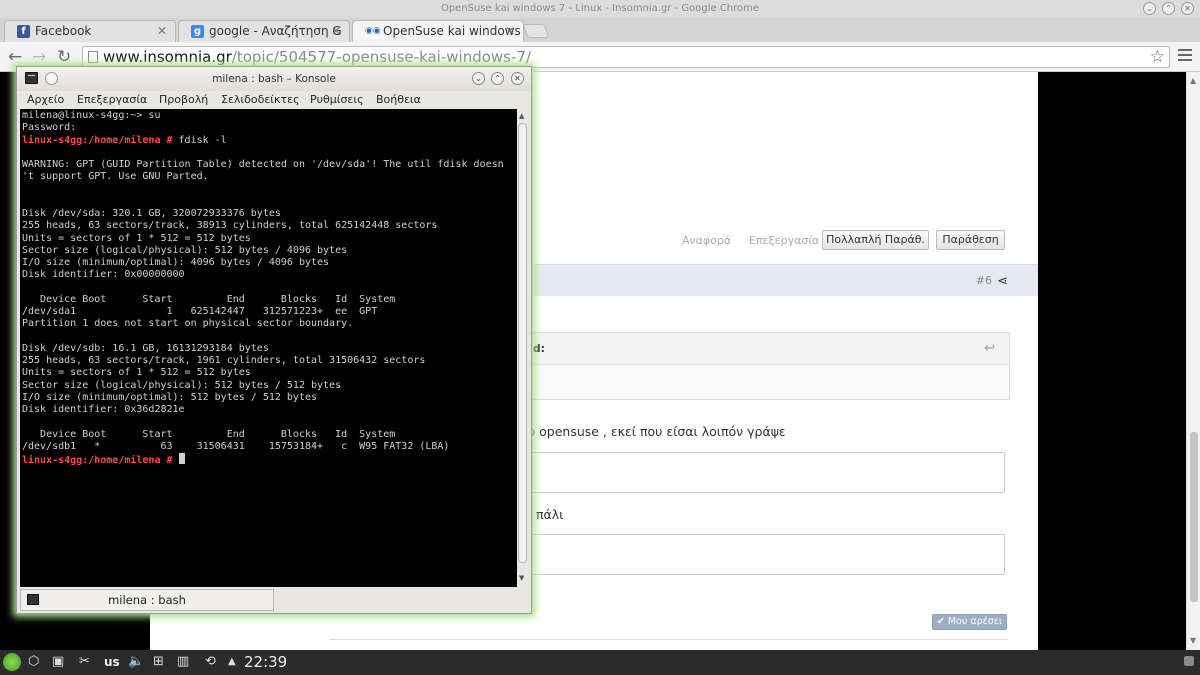 This screenshot has width=1200, height=675. Describe the element at coordinates (1185, 56) in the screenshot. I see `chrome-menu-icon` at that location.